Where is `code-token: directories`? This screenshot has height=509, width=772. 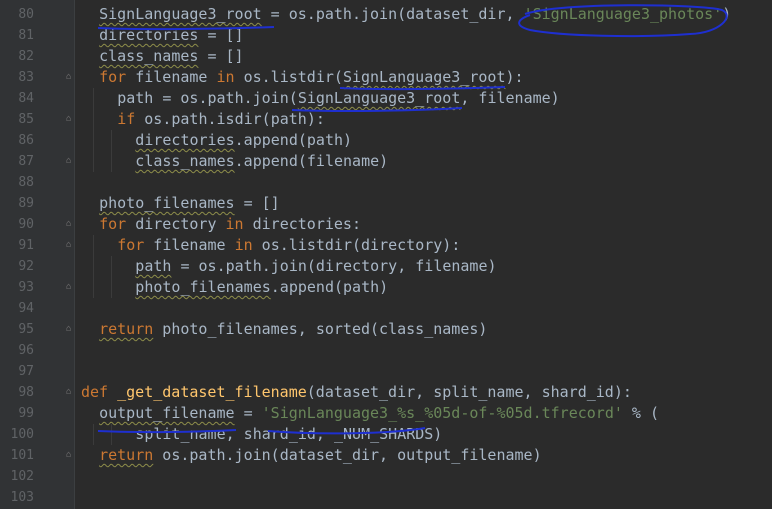 code-token: directories is located at coordinates (185, 140).